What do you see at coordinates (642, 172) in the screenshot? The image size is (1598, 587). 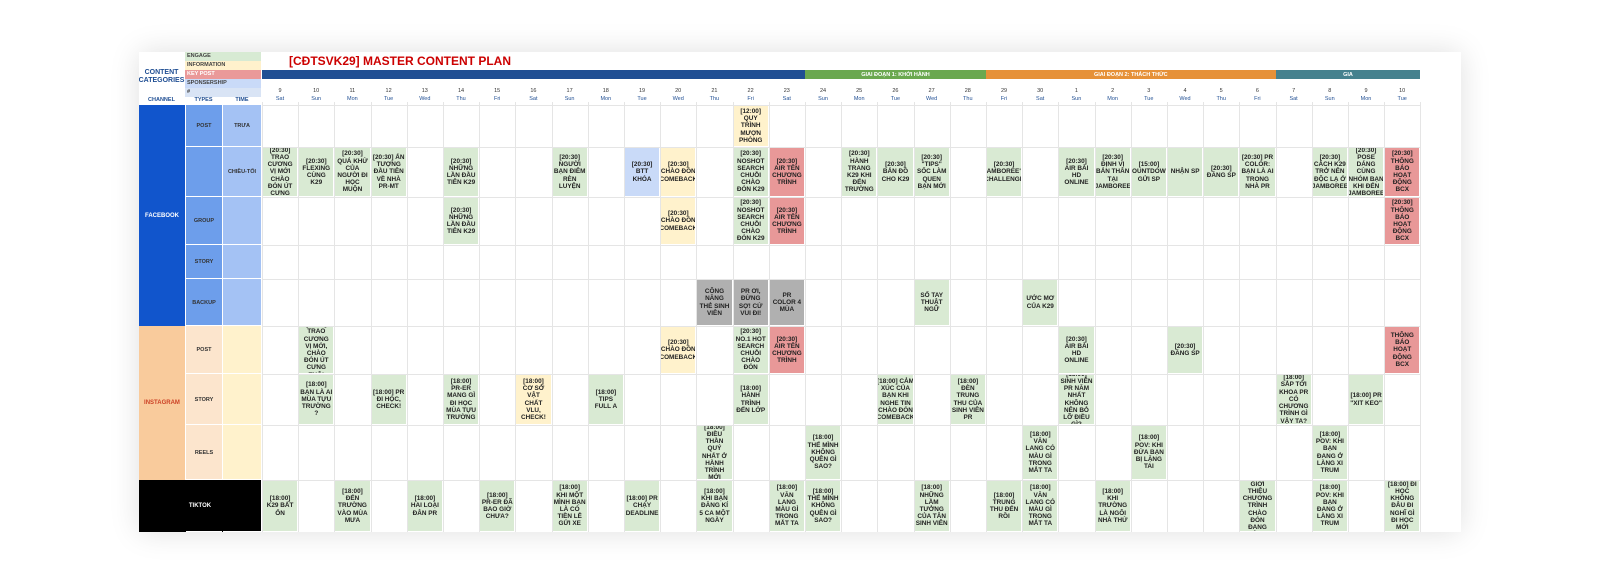 I see `schedule-entry: [20:30] BTT KHÓA` at bounding box center [642, 172].